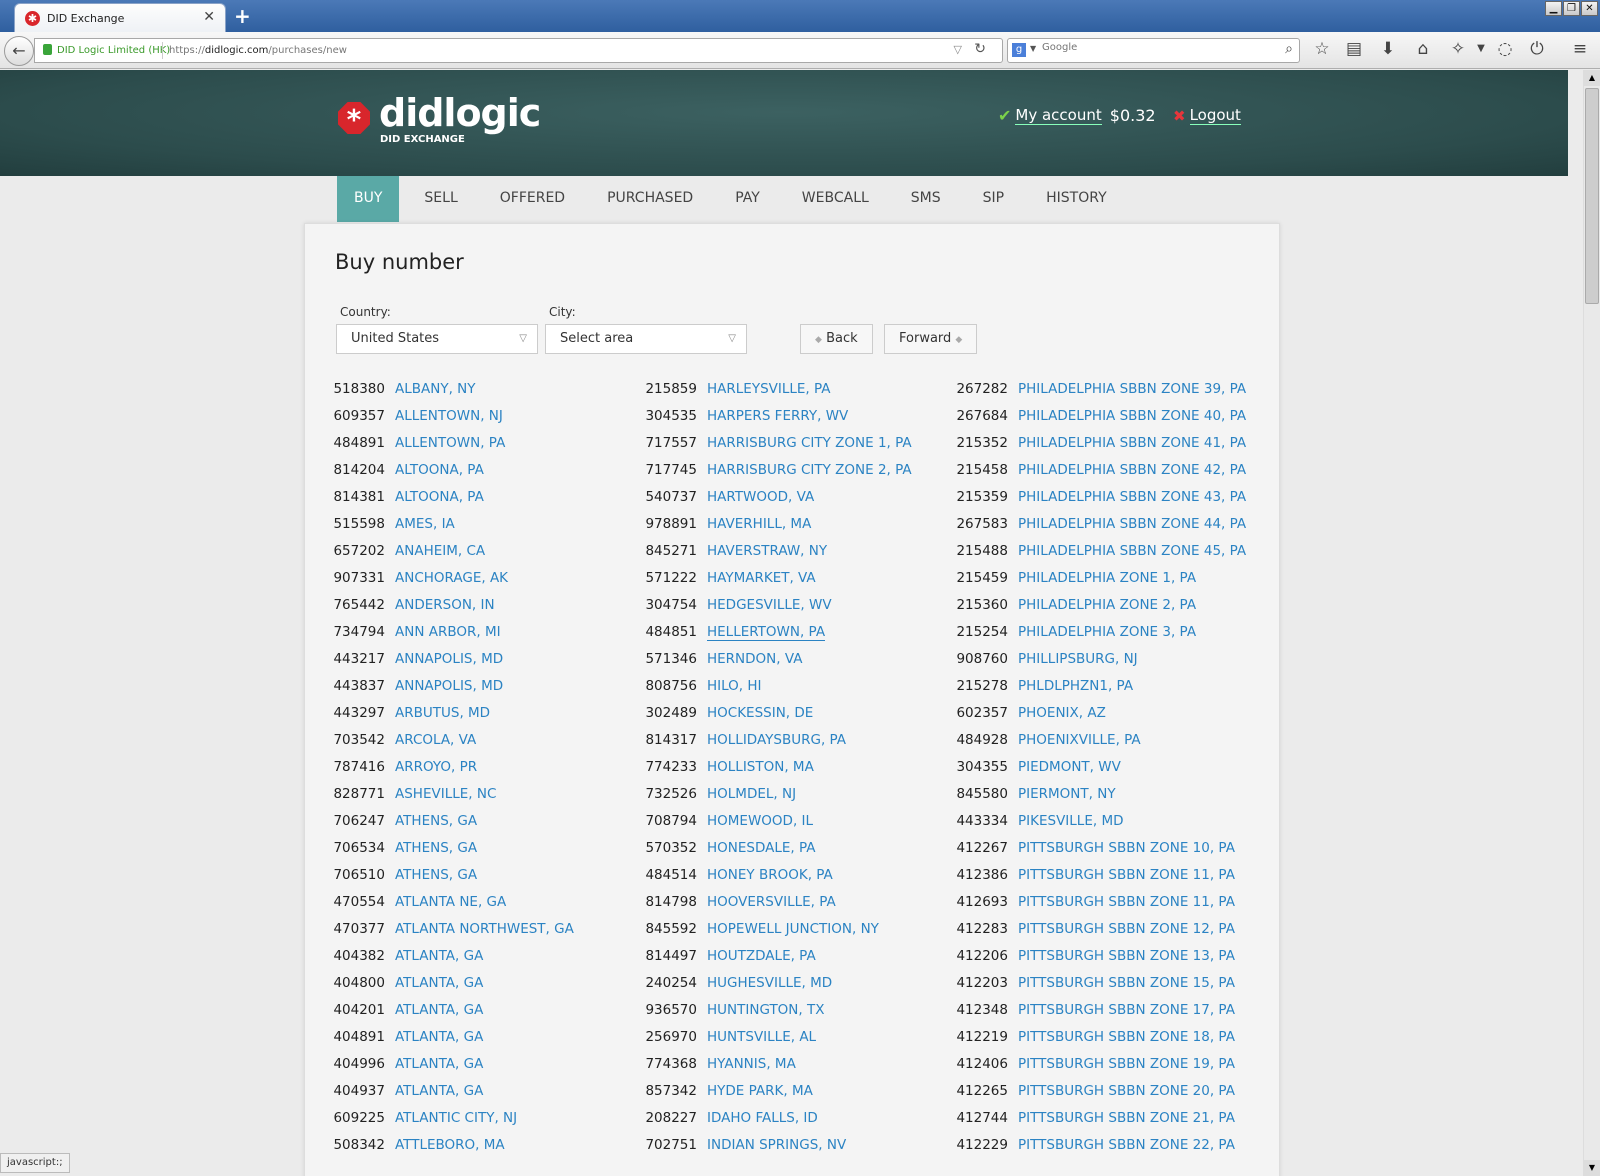  Describe the element at coordinates (450, 1145) in the screenshot. I see `area-city-link: ATTLEBORO, MA` at that location.